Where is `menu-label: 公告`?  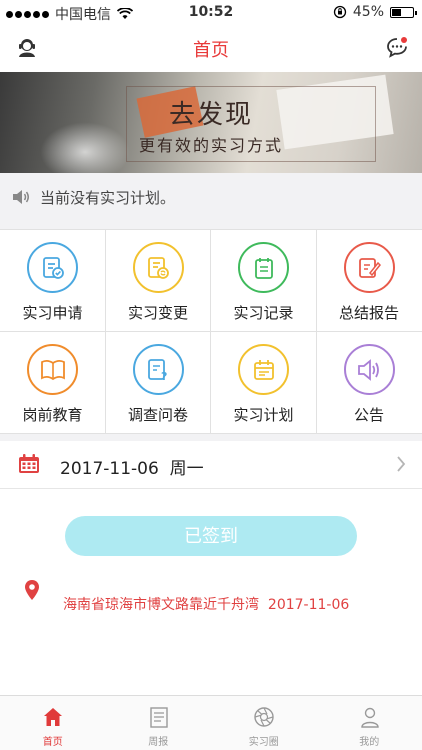
menu-label: 公告 is located at coordinates (368, 415).